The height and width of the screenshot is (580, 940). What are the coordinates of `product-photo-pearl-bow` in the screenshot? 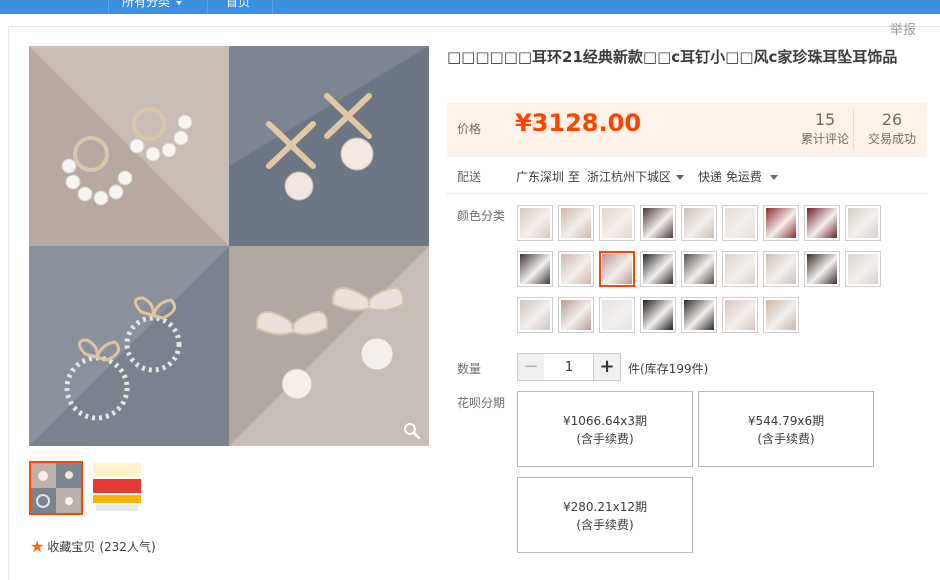 It's located at (329, 346).